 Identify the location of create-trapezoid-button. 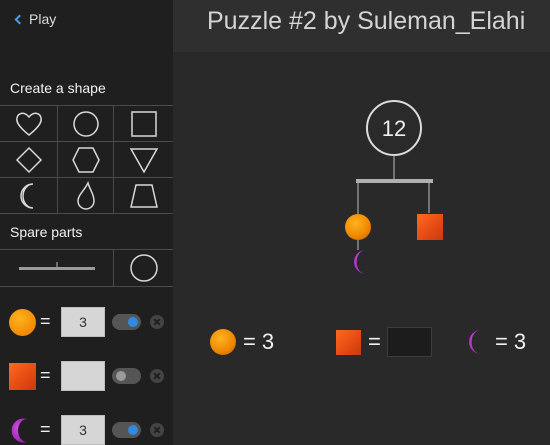
(143, 195).